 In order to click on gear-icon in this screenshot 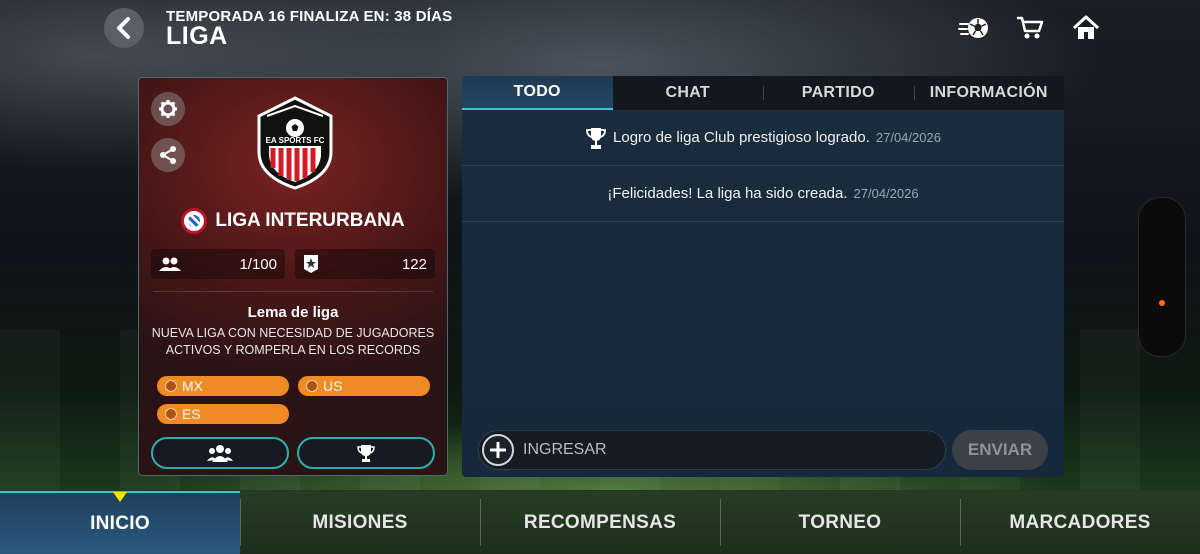, I will do `click(168, 109)`.